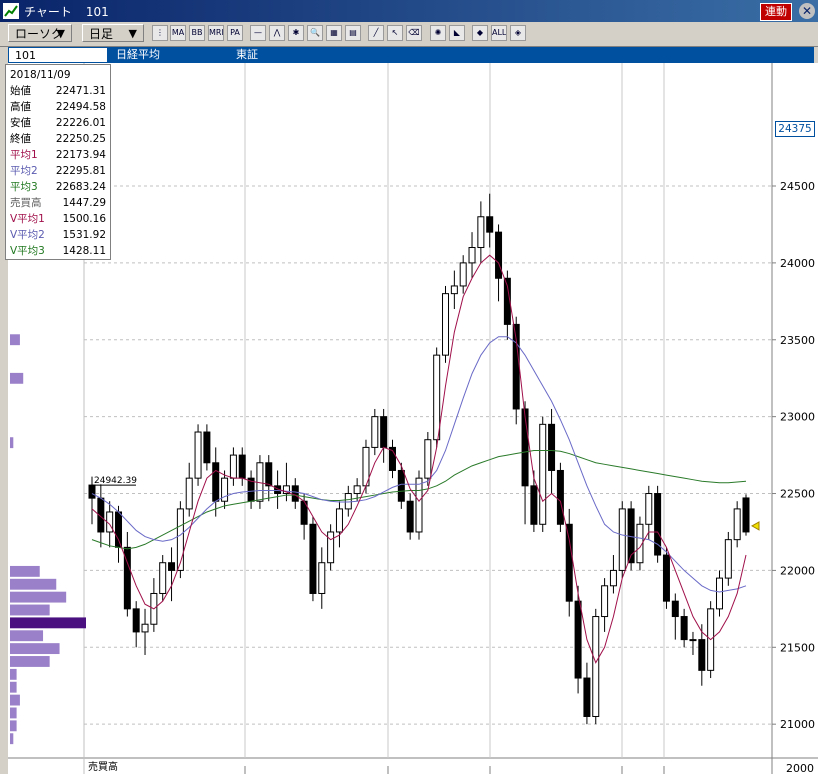 The width and height of the screenshot is (818, 774). Describe the element at coordinates (27, 219) in the screenshot. I see `info-label: V平均1` at that location.